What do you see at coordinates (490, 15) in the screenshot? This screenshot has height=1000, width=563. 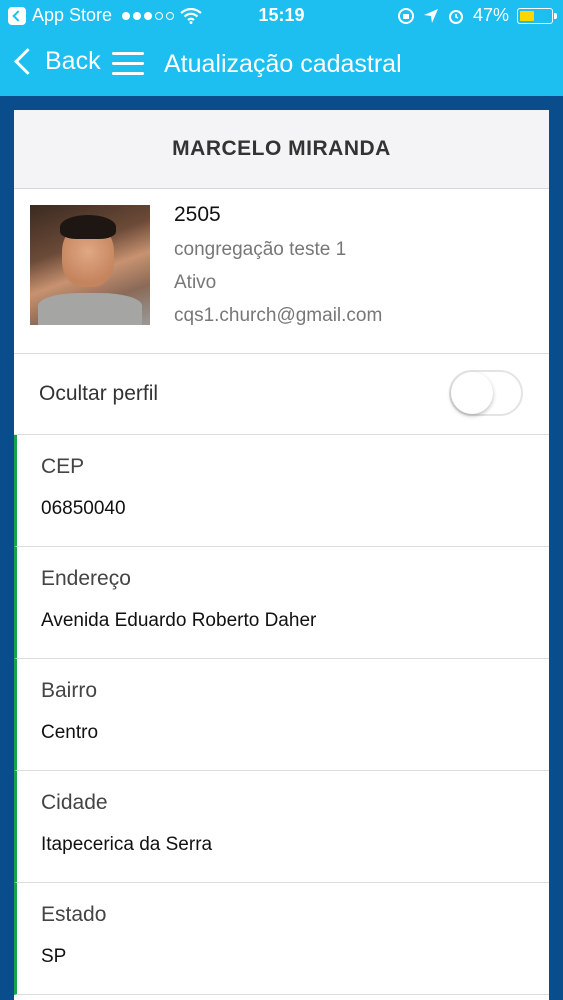 I see `battery-percent: 47%` at bounding box center [490, 15].